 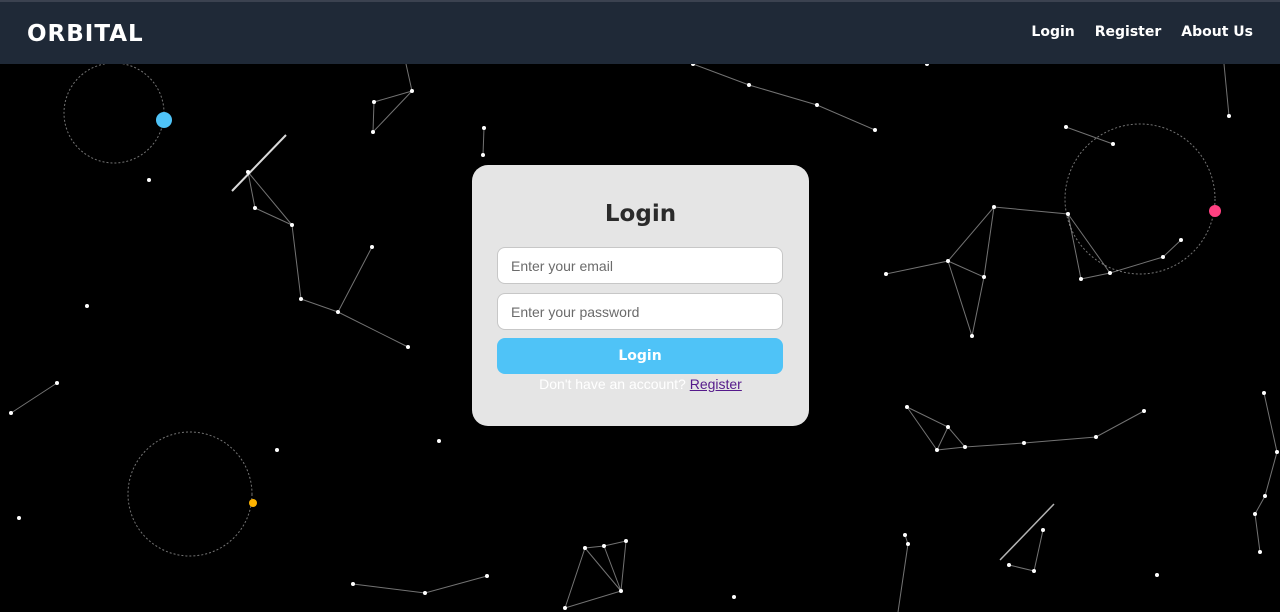 I want to click on brand-logo: ORBITAL, so click(x=85, y=34).